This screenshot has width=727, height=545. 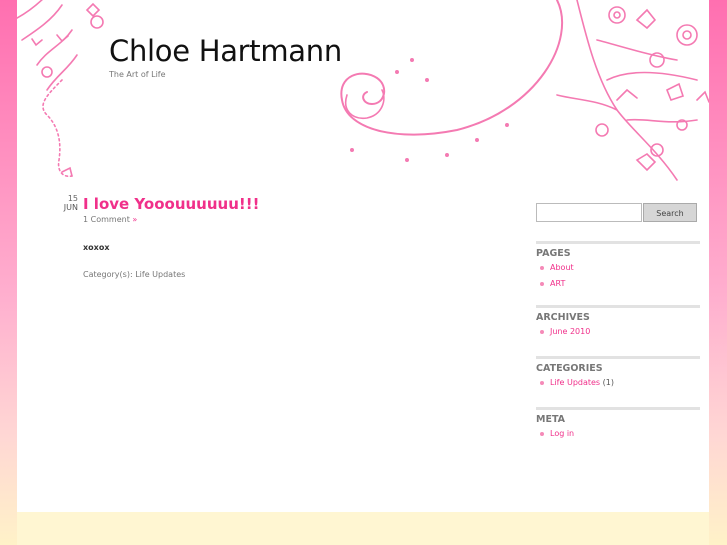 What do you see at coordinates (225, 51) in the screenshot?
I see `site-title: Chloe Hartmann` at bounding box center [225, 51].